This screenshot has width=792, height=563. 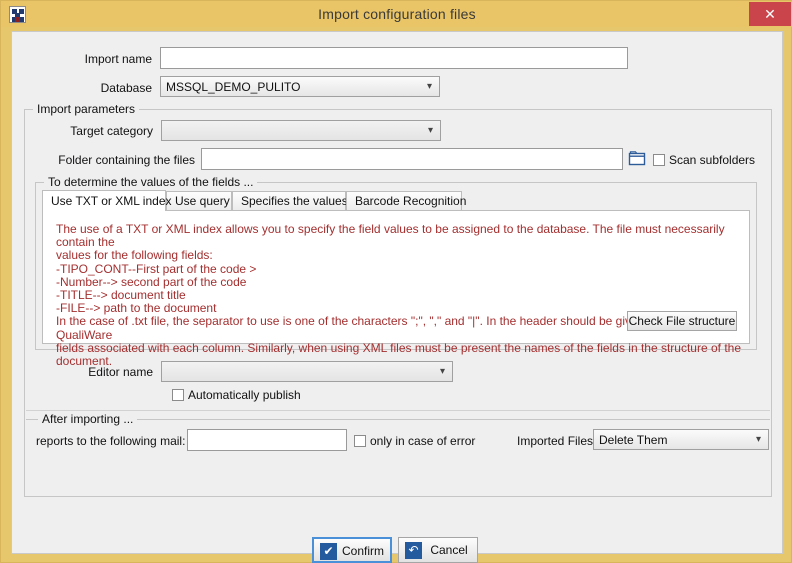 I want to click on check-file-structure-button: Check File structure, so click(x=682, y=321).